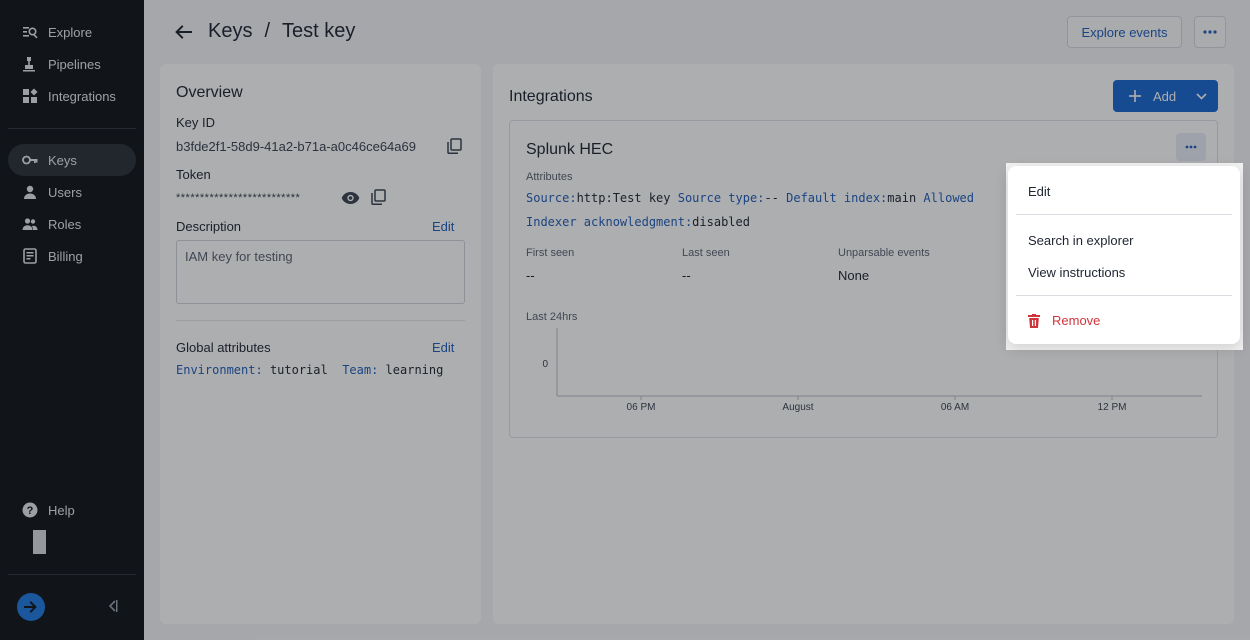 This screenshot has height=640, width=1250. I want to click on menu-item-search-in-explorer: Search in explorer, so click(1081, 240).